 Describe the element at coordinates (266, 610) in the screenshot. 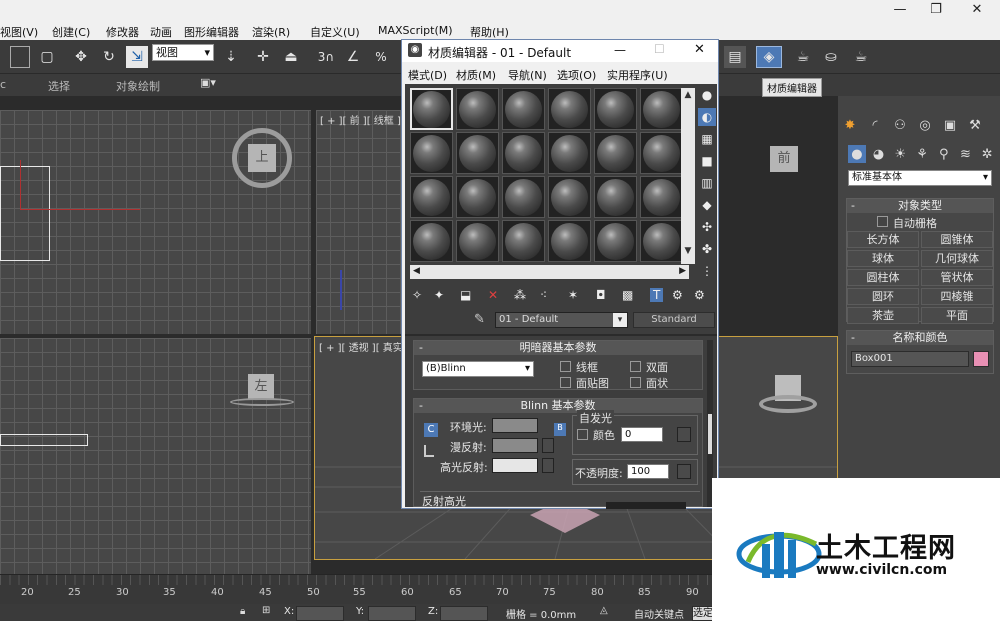

I see `absolute-mode-icon: ⊞` at that location.